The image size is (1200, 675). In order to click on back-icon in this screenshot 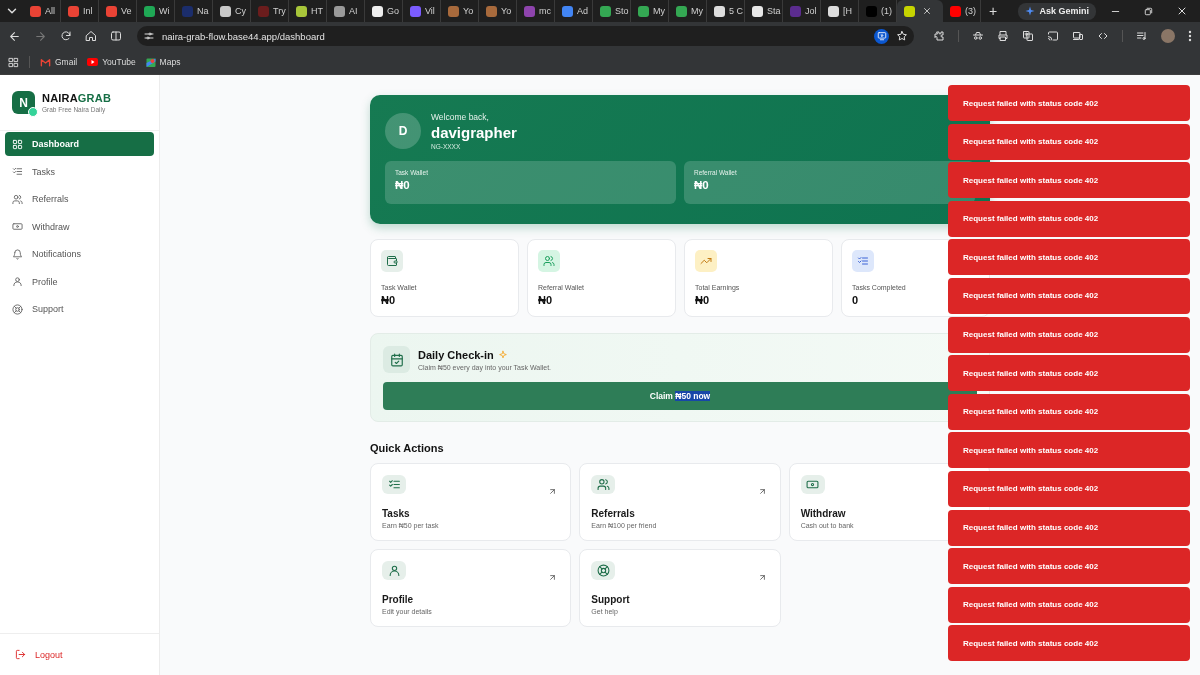, I will do `click(14, 36)`.